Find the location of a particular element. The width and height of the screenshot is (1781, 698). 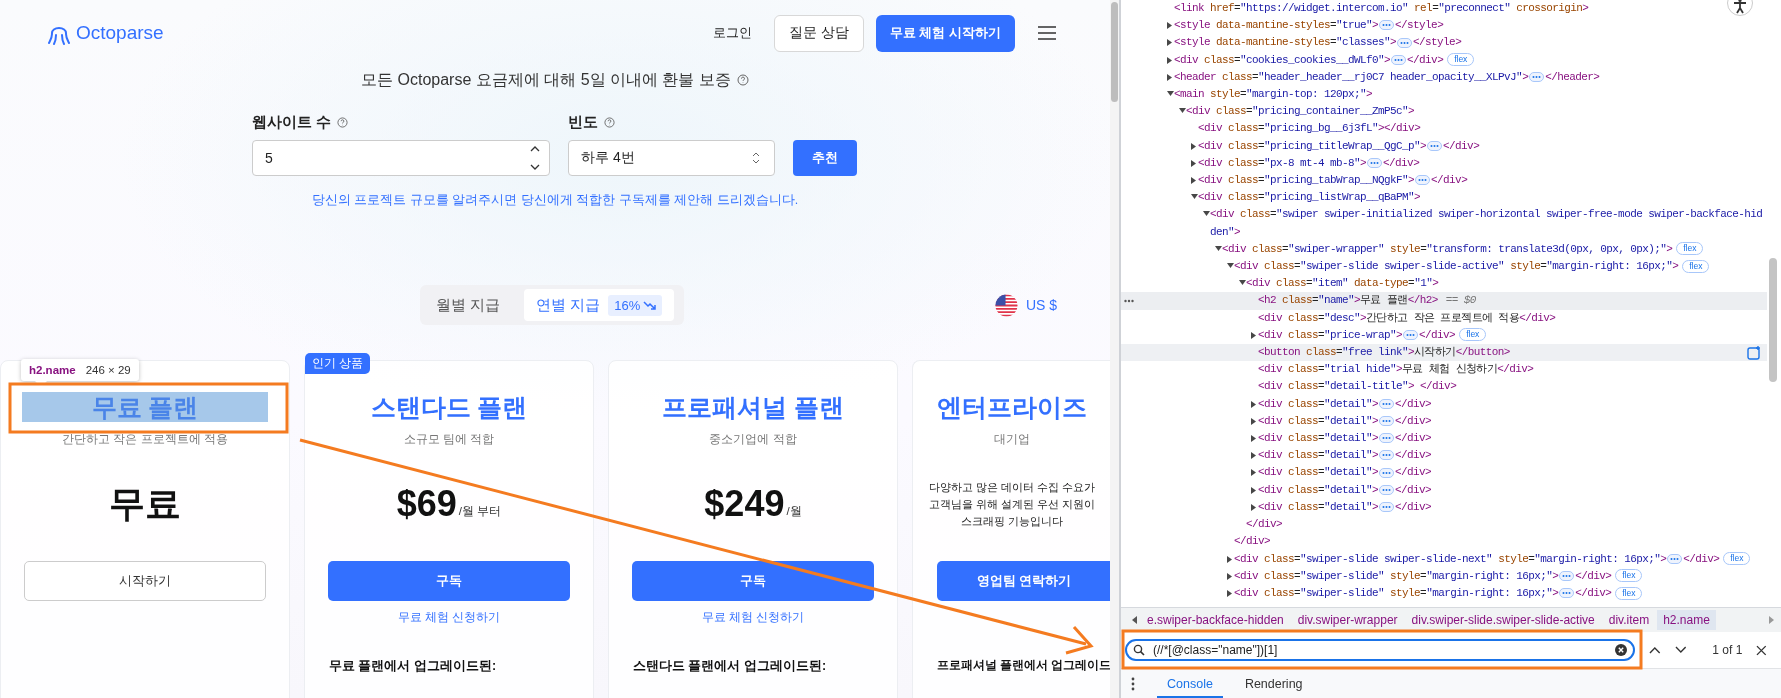

menu-icon is located at coordinates (1047, 33).